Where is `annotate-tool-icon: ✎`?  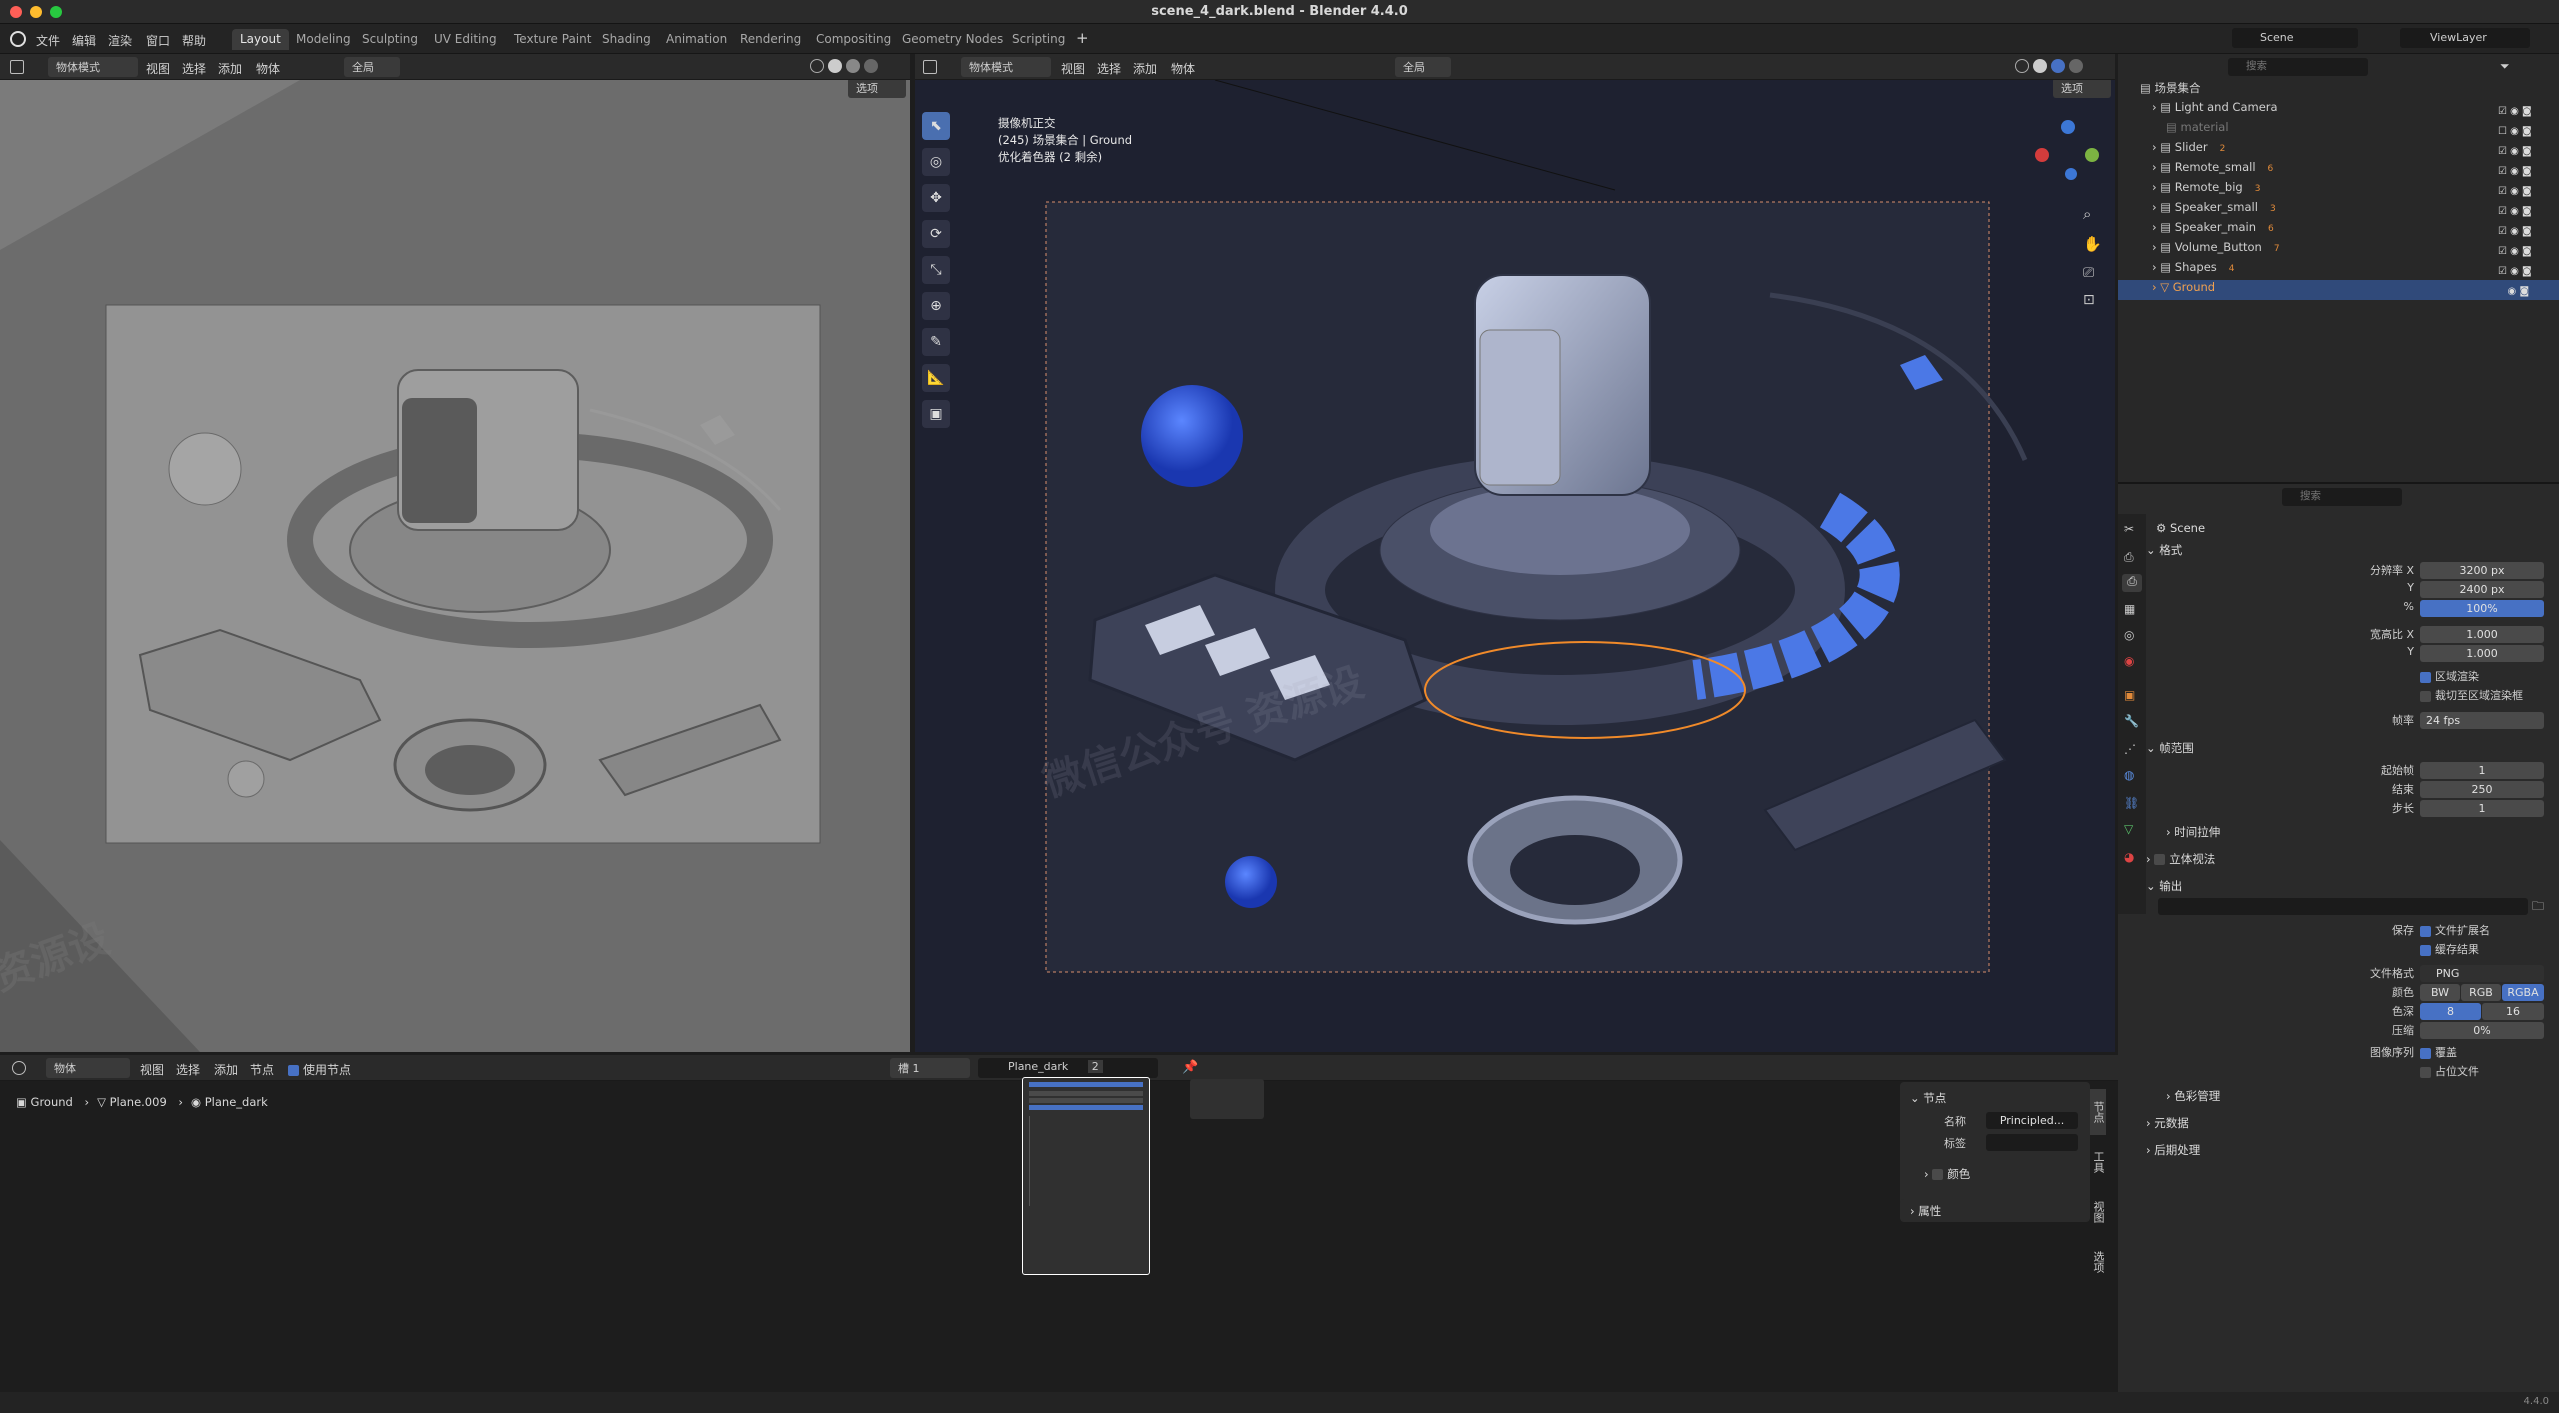
annotate-tool-icon: ✎ is located at coordinates (936, 342).